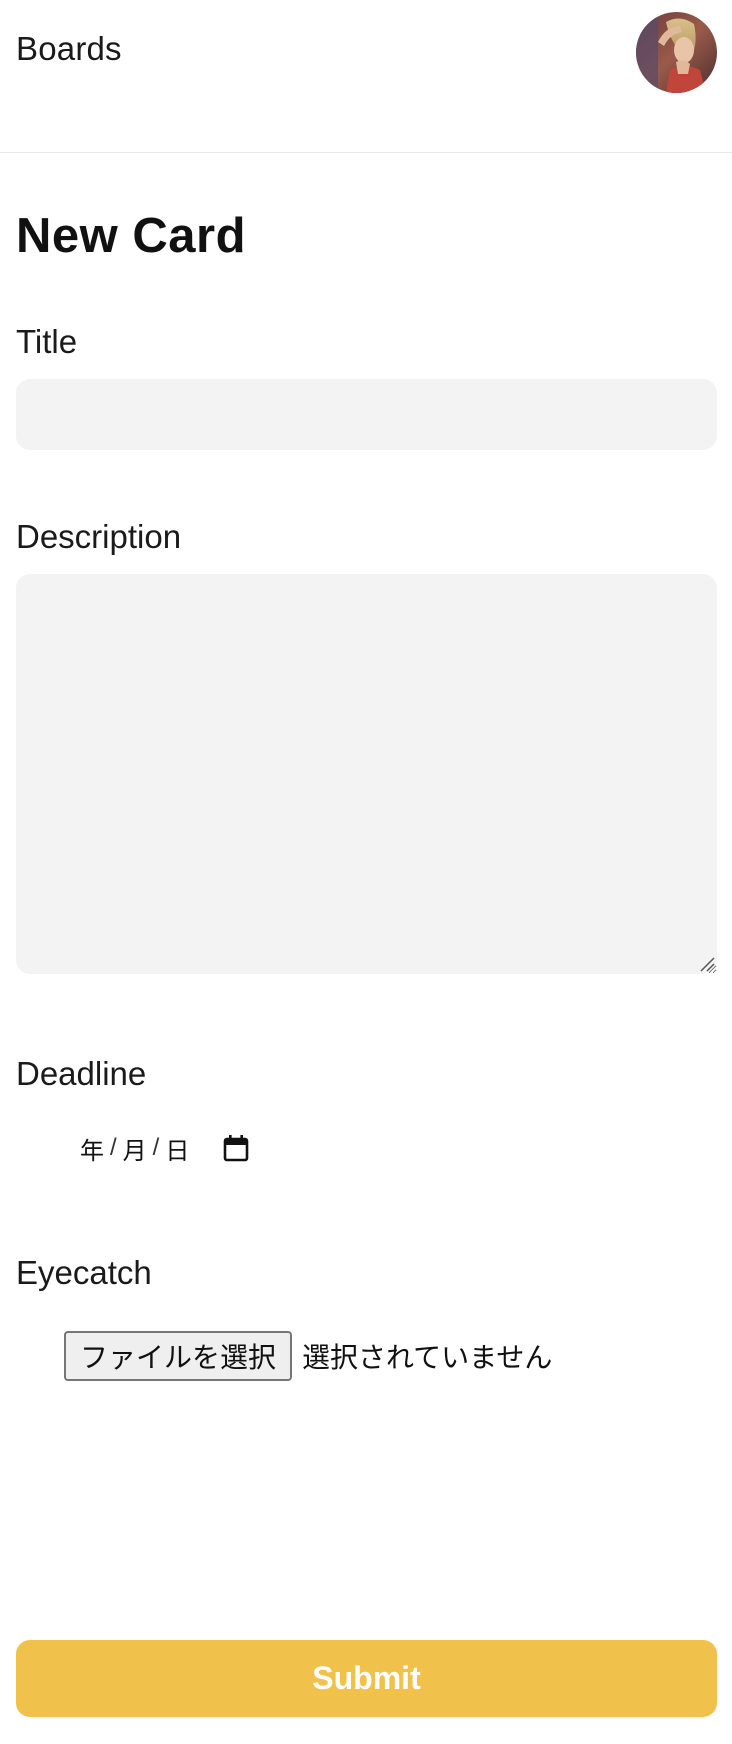 The image size is (732, 1744). I want to click on boards-link: Boards, so click(69, 49).